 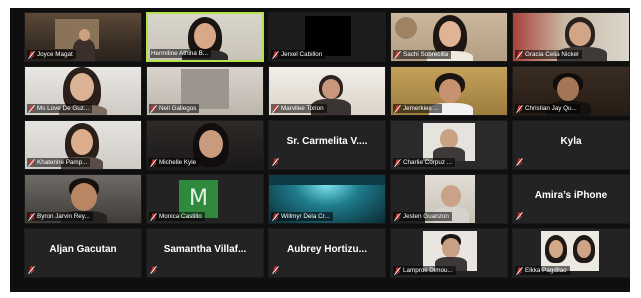 What do you see at coordinates (571, 141) in the screenshot?
I see `participant-display-name: Kyla` at bounding box center [571, 141].